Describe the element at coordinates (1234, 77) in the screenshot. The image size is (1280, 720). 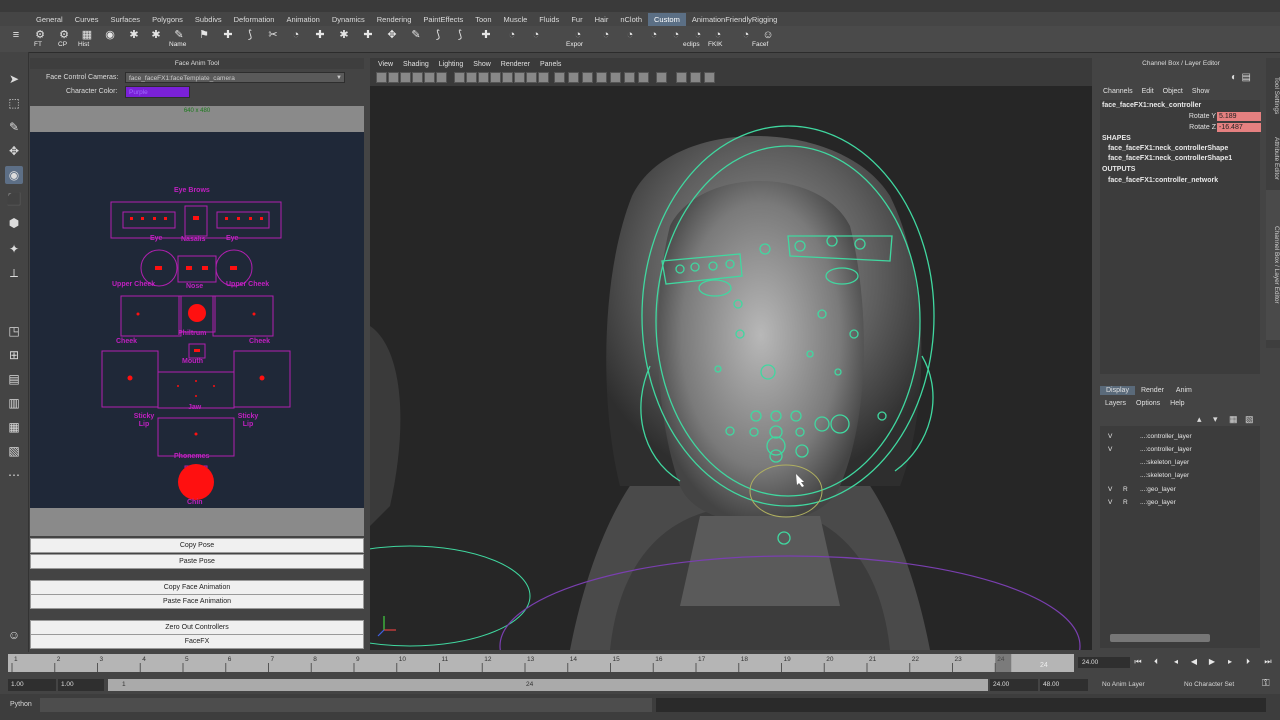
I see `channel-box-options-icon: ◐` at that location.